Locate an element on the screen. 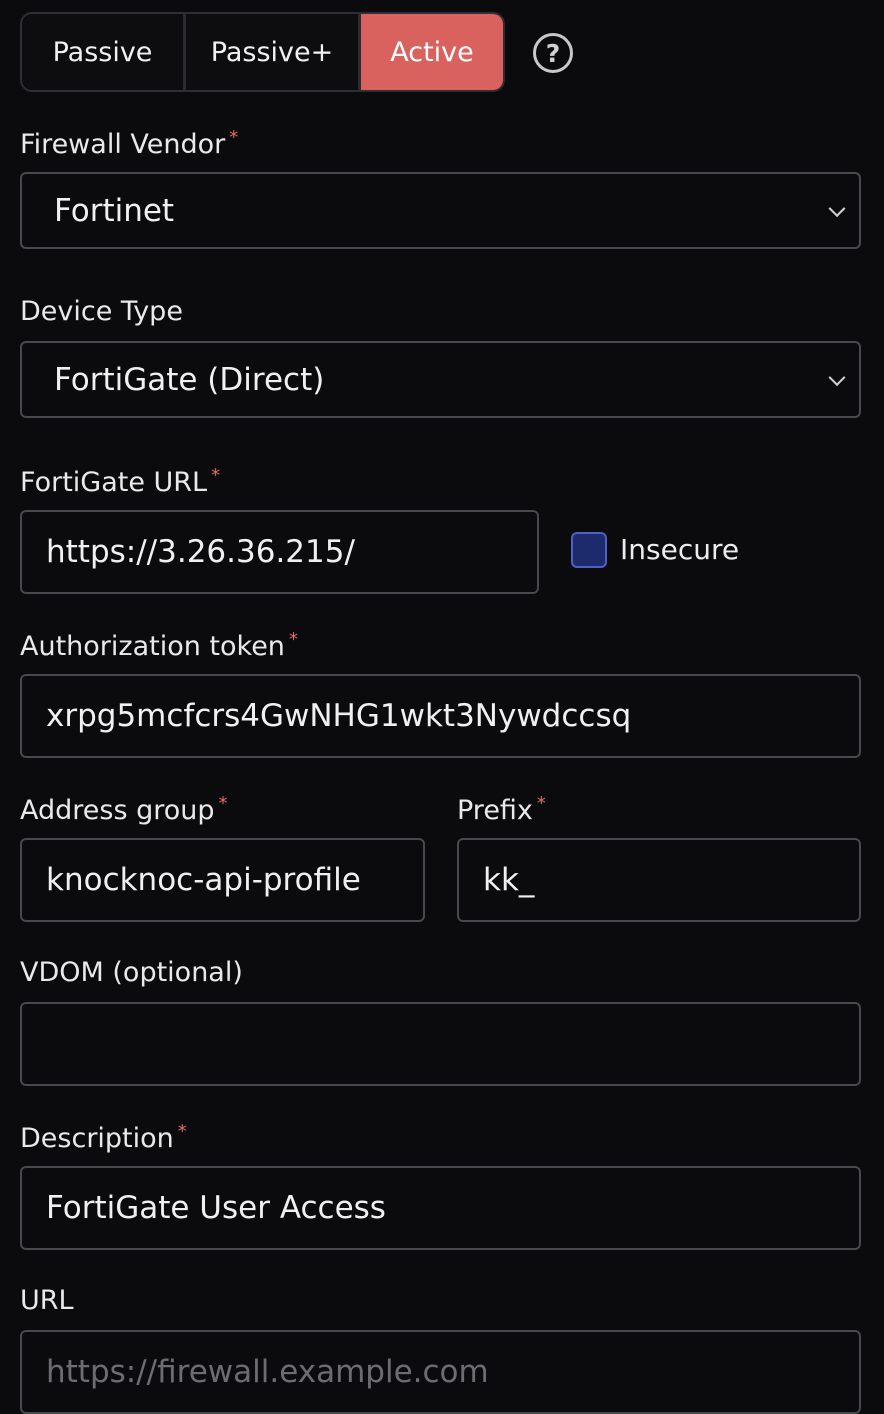 Image resolution: width=884 pixels, height=1414 pixels. description-label: Description * is located at coordinates (103, 1137).